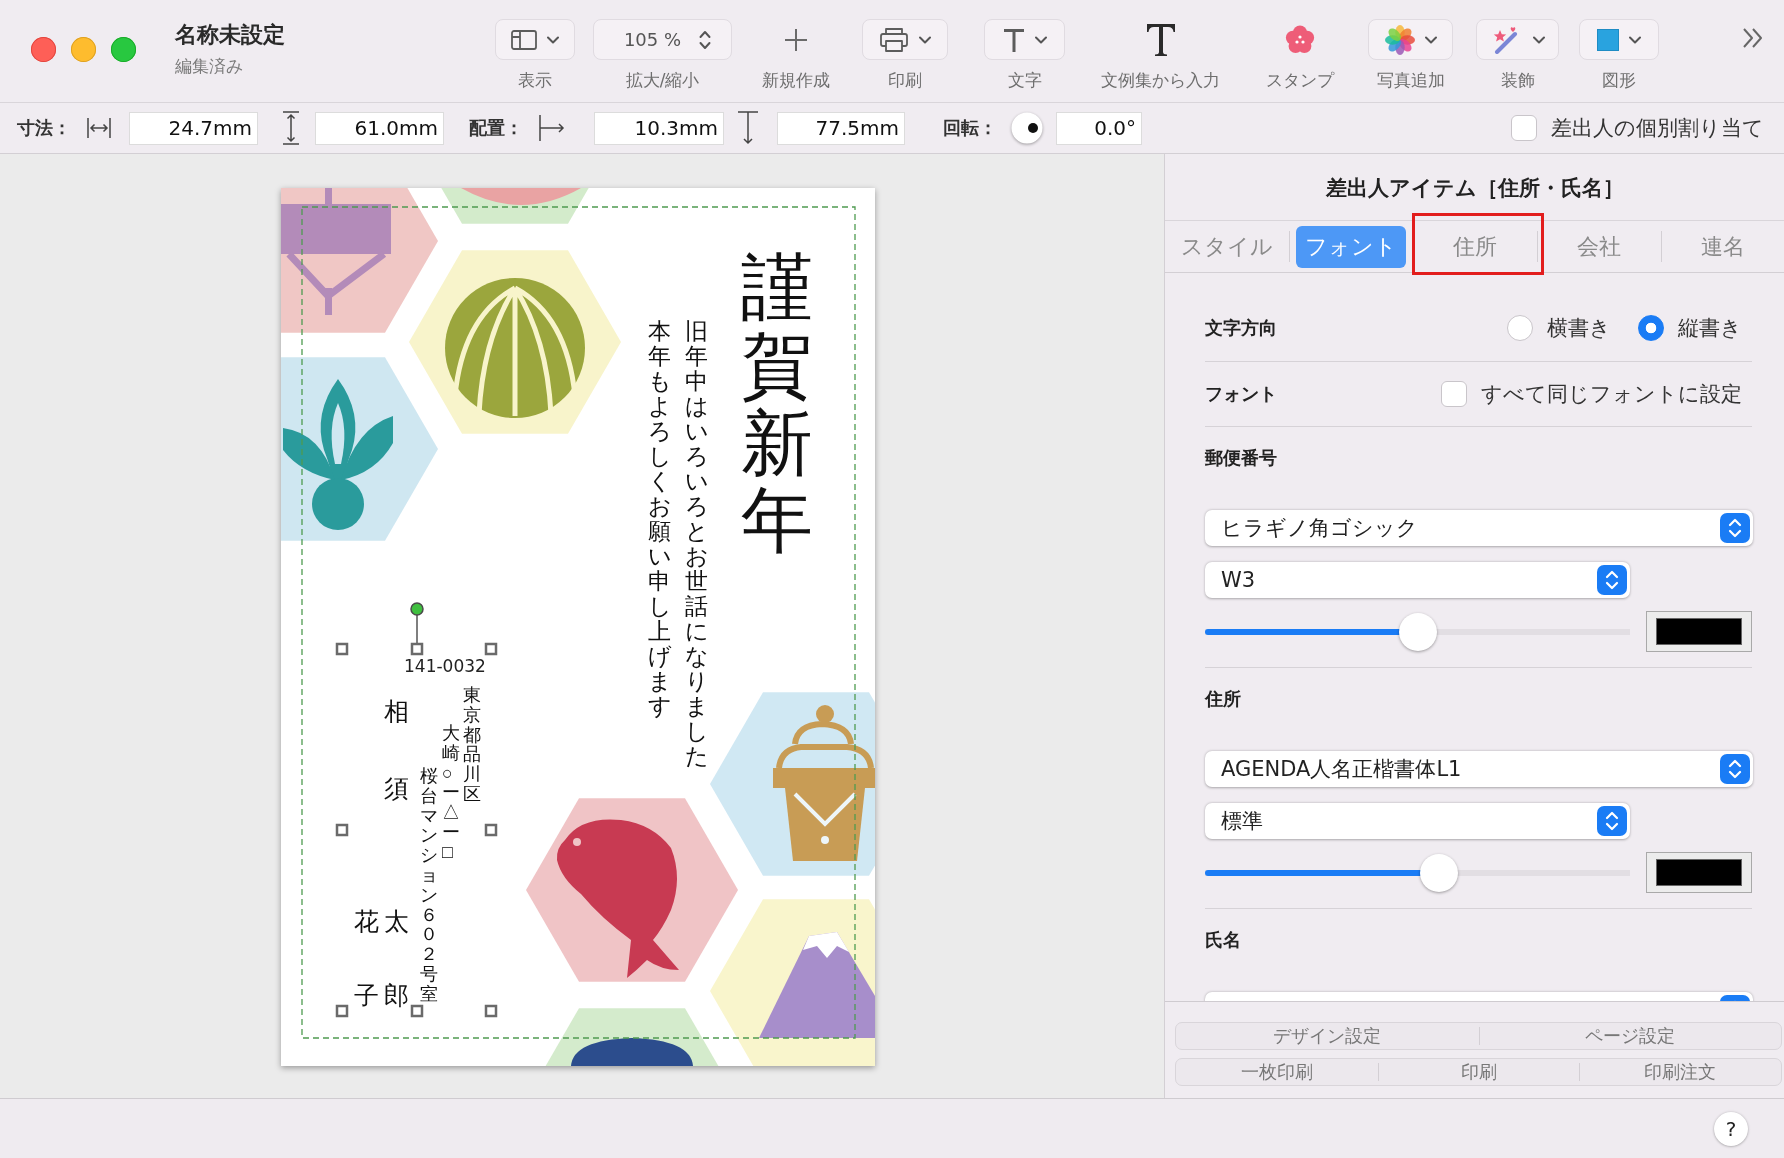  I want to click on toolbar-label: 装飾, so click(1517, 80).